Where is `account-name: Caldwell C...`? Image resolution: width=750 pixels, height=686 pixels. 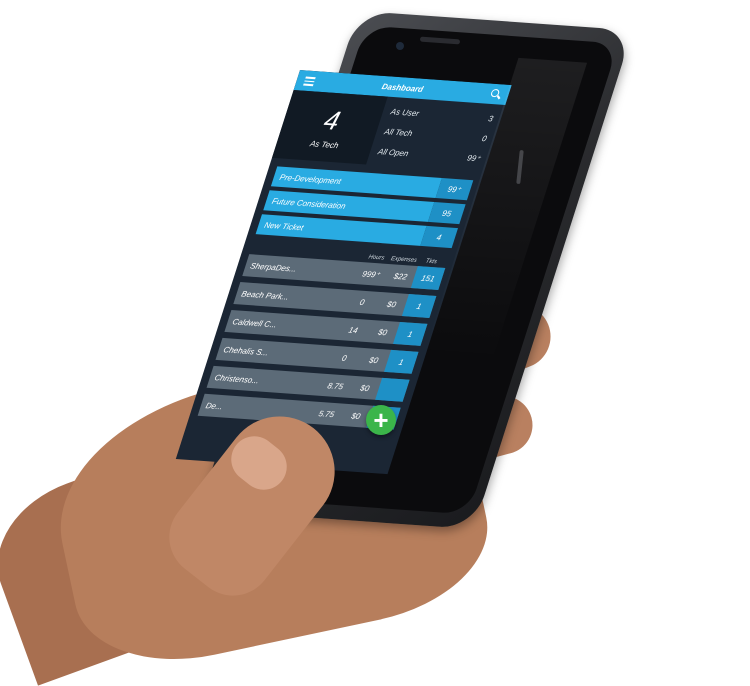 account-name: Caldwell C... is located at coordinates (255, 322).